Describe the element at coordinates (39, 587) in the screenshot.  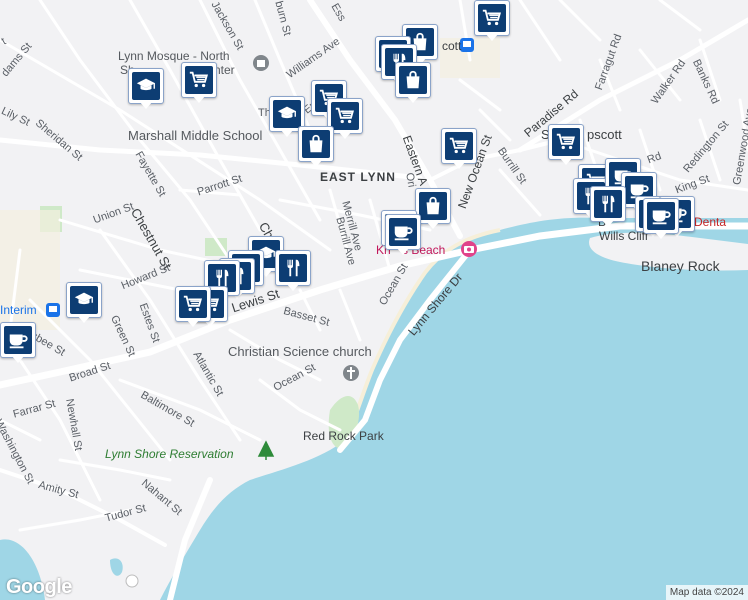
I see `google-logo: Google` at that location.